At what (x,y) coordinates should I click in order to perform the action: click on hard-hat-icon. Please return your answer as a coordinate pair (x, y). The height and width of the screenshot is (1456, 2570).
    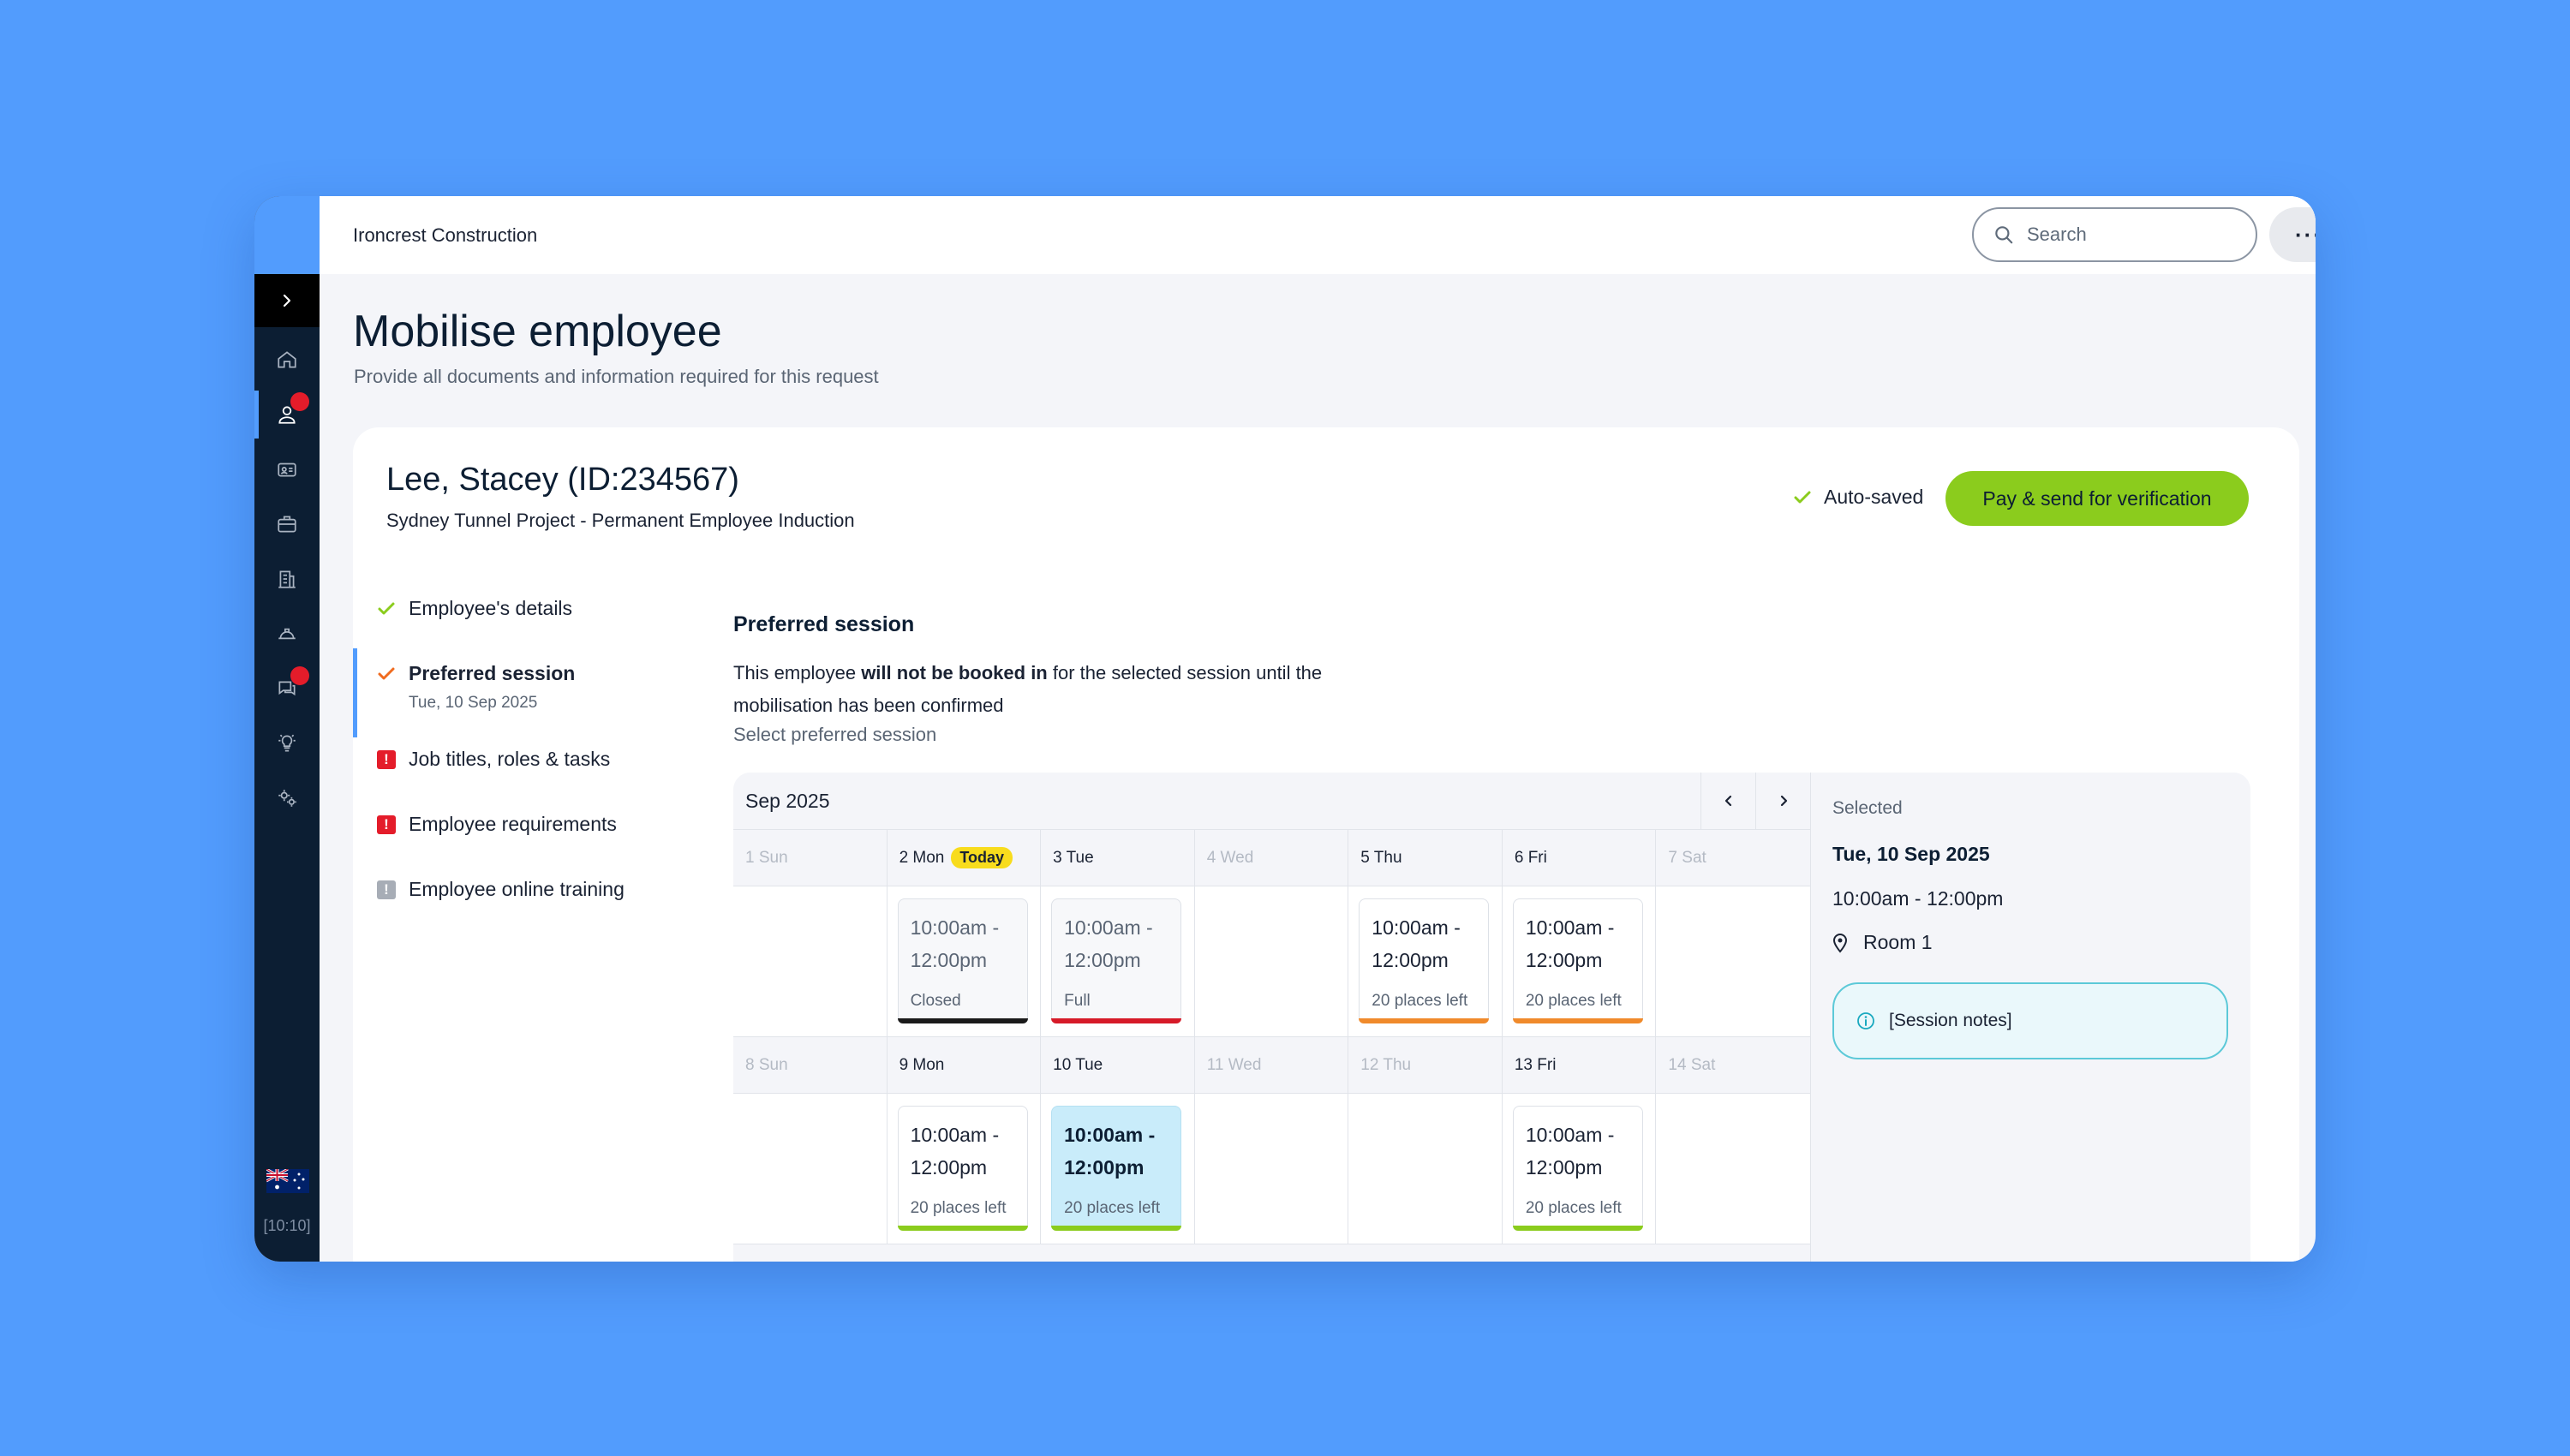
    Looking at the image, I should click on (287, 634).